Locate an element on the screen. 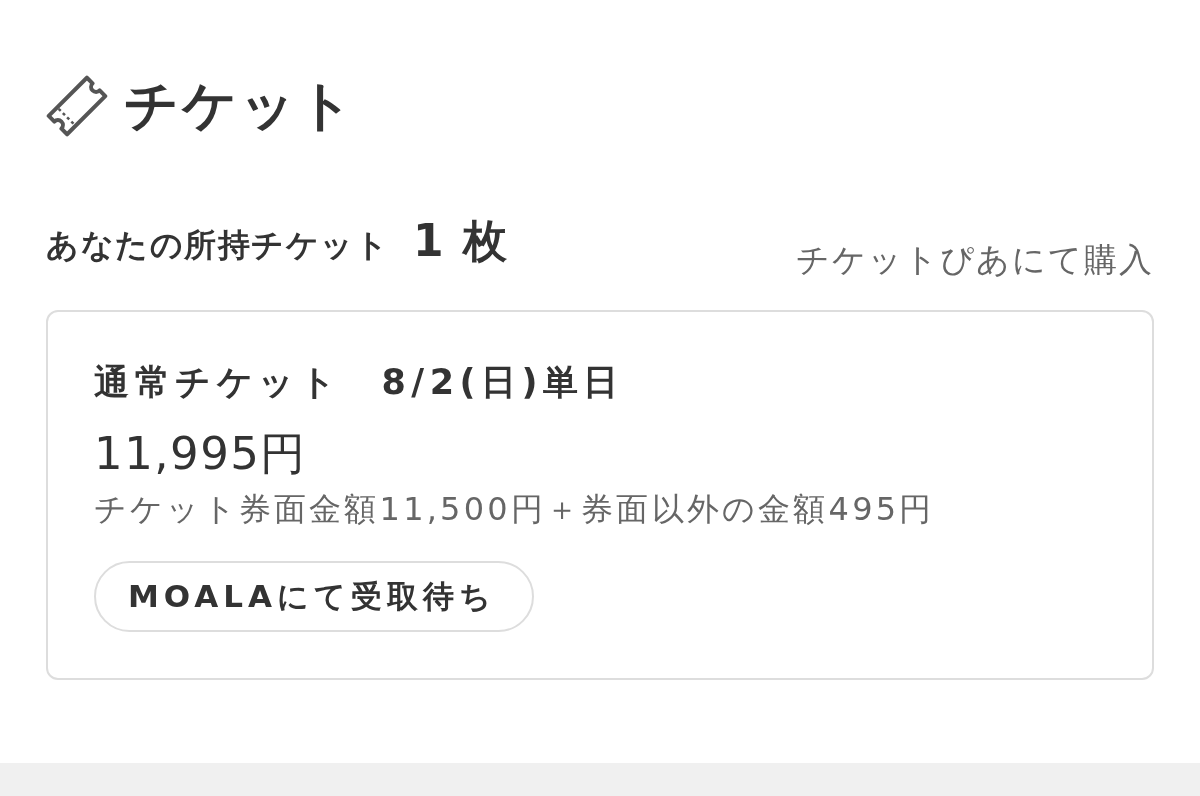  status-badge: MOALAにて受取待ち is located at coordinates (314, 596).